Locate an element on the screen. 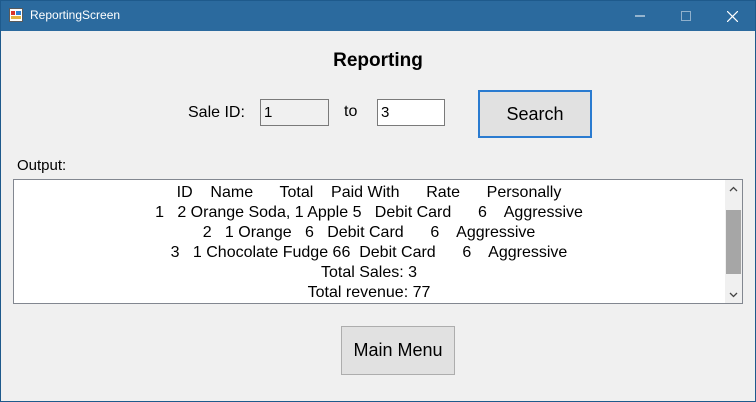 The width and height of the screenshot is (756, 402). window-title: ReportingScreen is located at coordinates (75, 15).